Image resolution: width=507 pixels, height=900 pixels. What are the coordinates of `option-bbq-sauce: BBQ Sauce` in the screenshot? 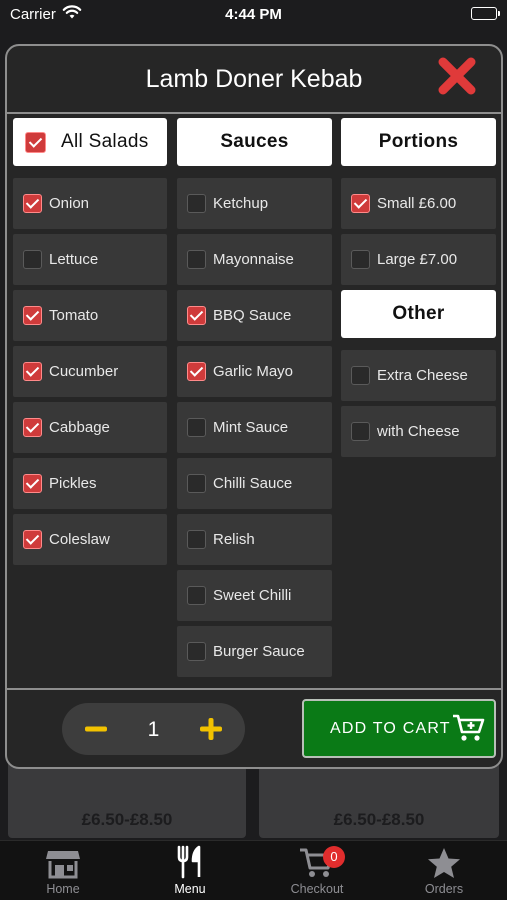 It's located at (254, 315).